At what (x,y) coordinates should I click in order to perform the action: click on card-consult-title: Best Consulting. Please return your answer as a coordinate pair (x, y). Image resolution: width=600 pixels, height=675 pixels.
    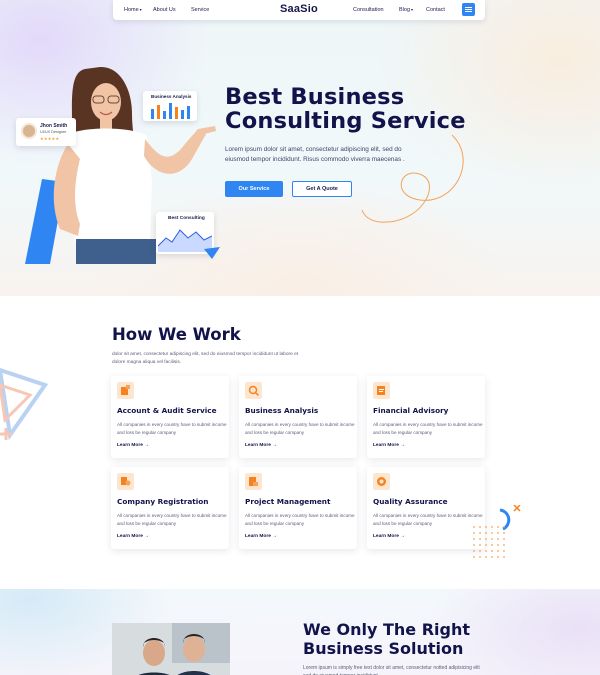
    Looking at the image, I should click on (186, 218).